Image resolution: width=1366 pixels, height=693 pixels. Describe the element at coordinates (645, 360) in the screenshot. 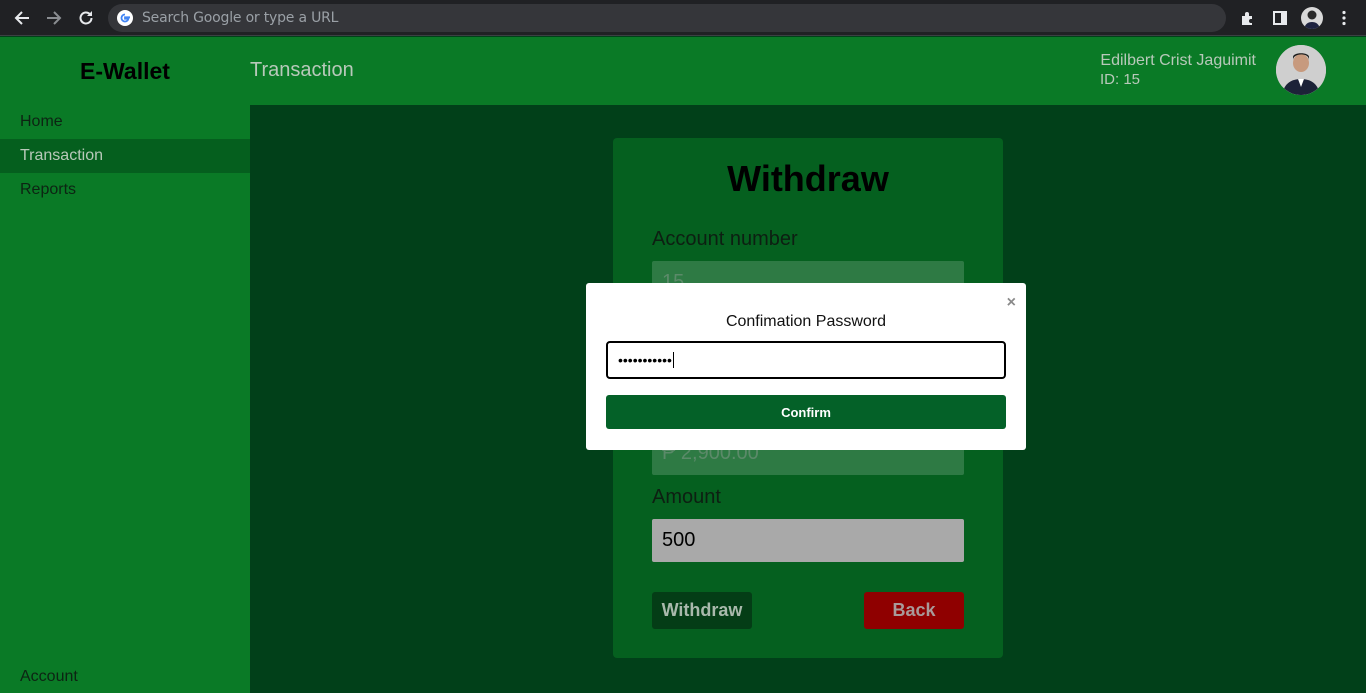

I see `password-value: •••••••••••` at that location.